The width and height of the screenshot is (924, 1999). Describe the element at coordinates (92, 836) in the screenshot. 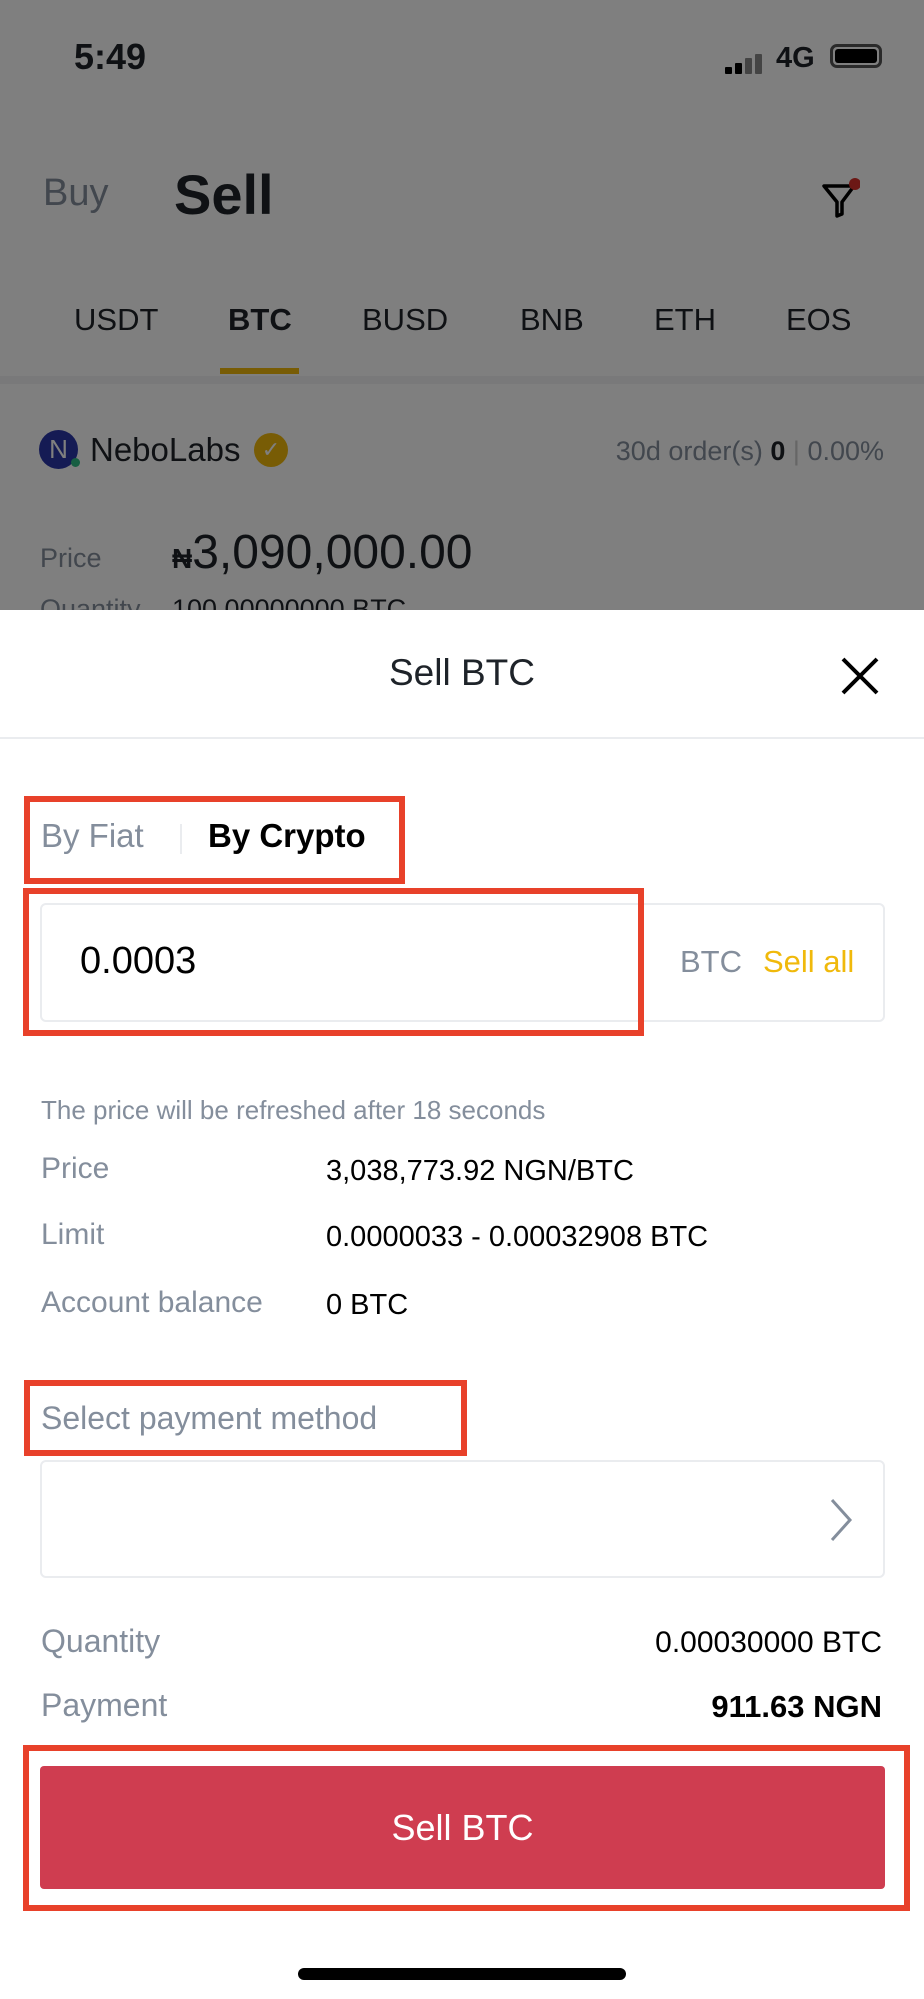

I see `tab-by-fiat: By Fiat` at that location.